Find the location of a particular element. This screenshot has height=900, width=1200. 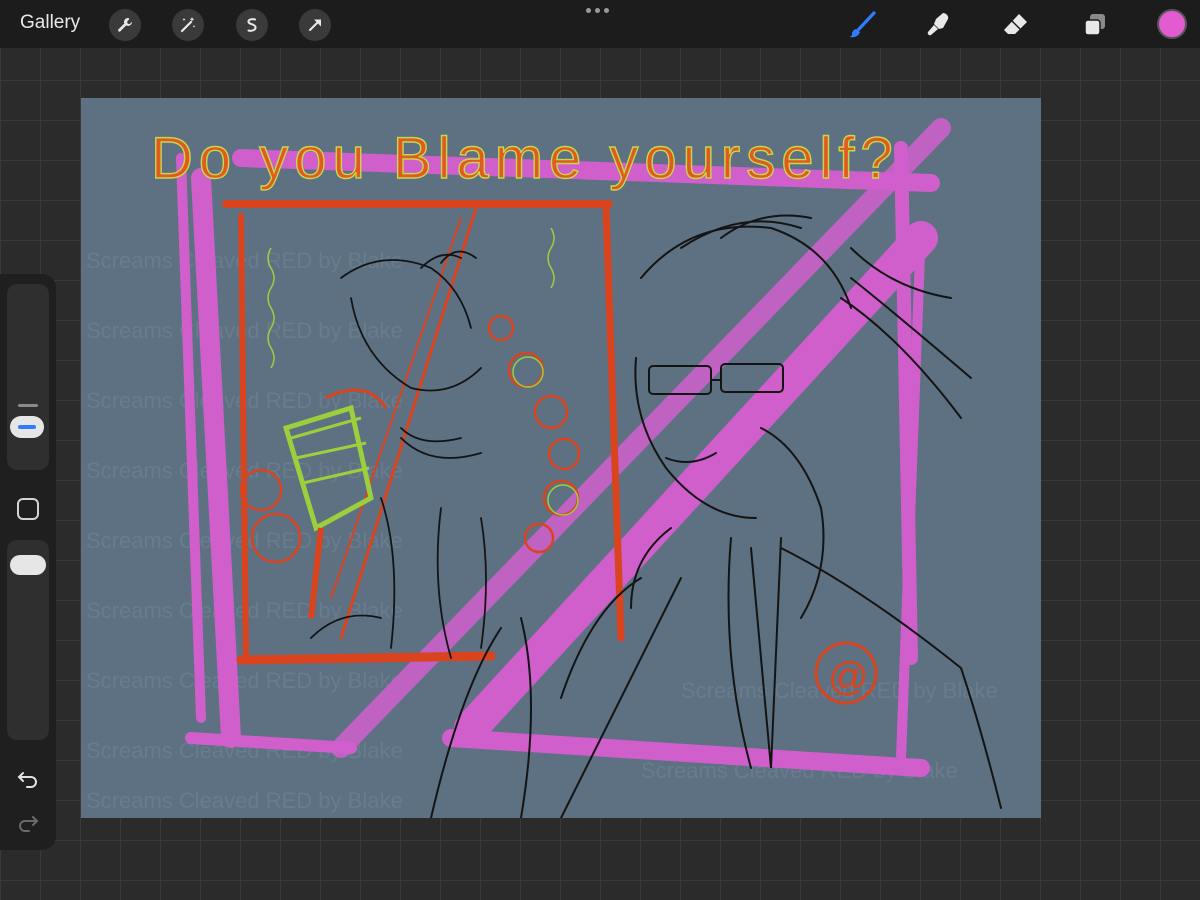

opacity-thumb is located at coordinates (28, 565).